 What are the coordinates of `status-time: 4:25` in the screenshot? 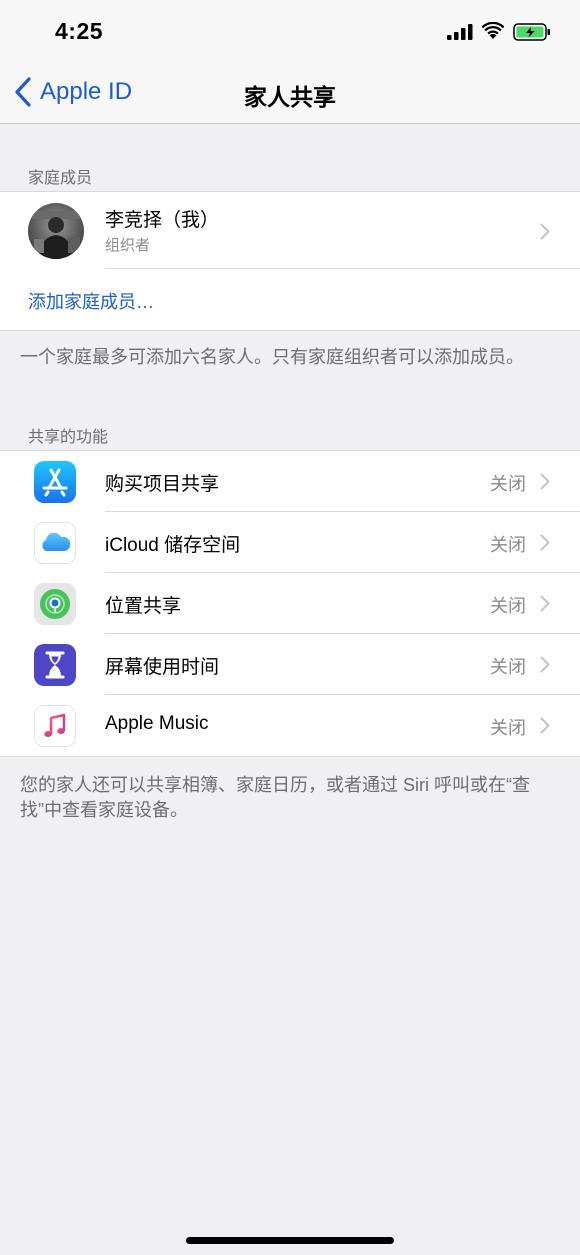 It's located at (79, 31).